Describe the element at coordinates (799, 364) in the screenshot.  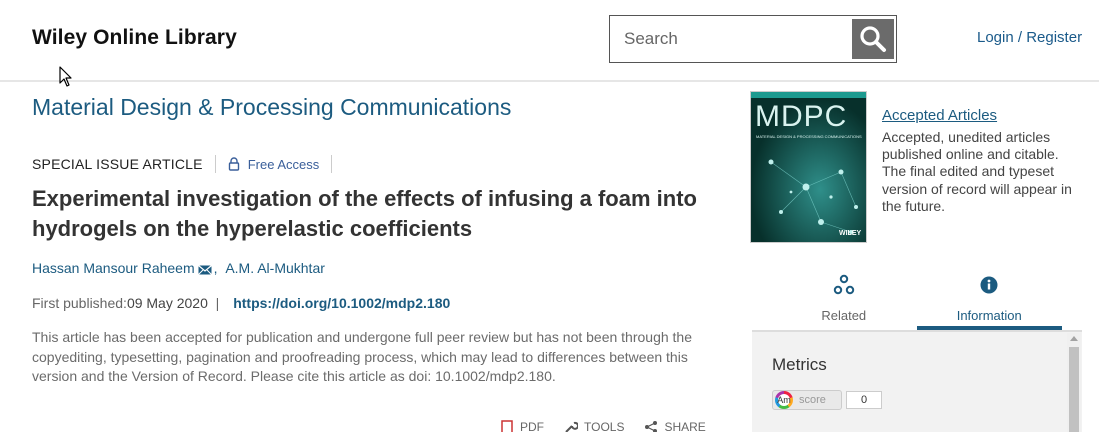
I see `metrics-heading: Metrics` at that location.